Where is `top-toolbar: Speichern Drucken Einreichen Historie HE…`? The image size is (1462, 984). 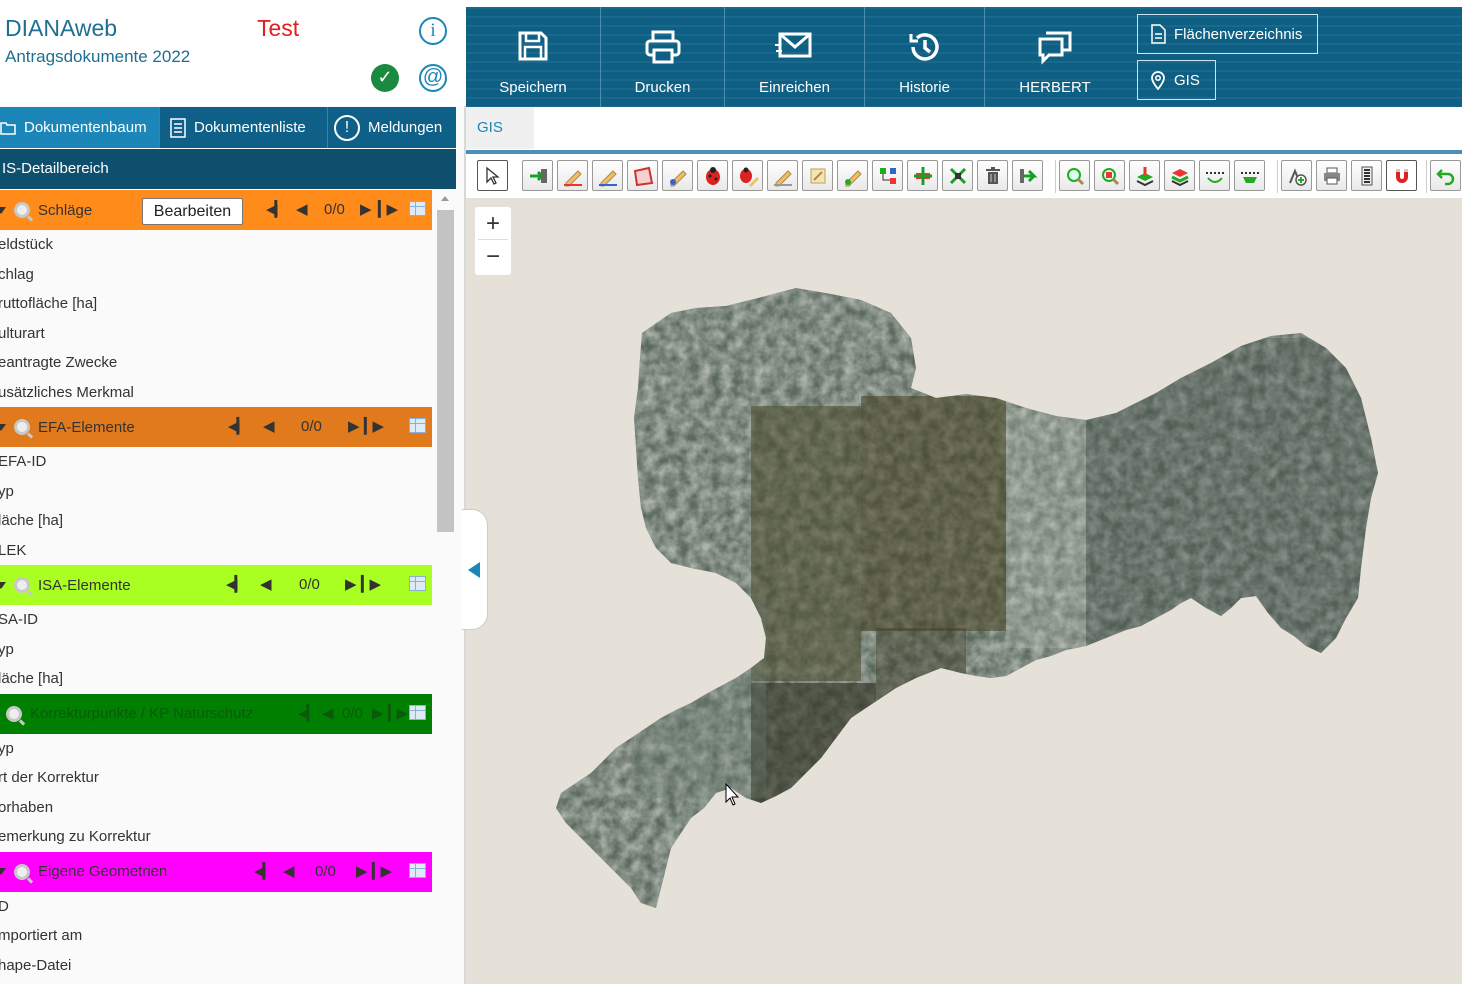 top-toolbar: Speichern Drucken Einreichen Historie HE… is located at coordinates (964, 57).